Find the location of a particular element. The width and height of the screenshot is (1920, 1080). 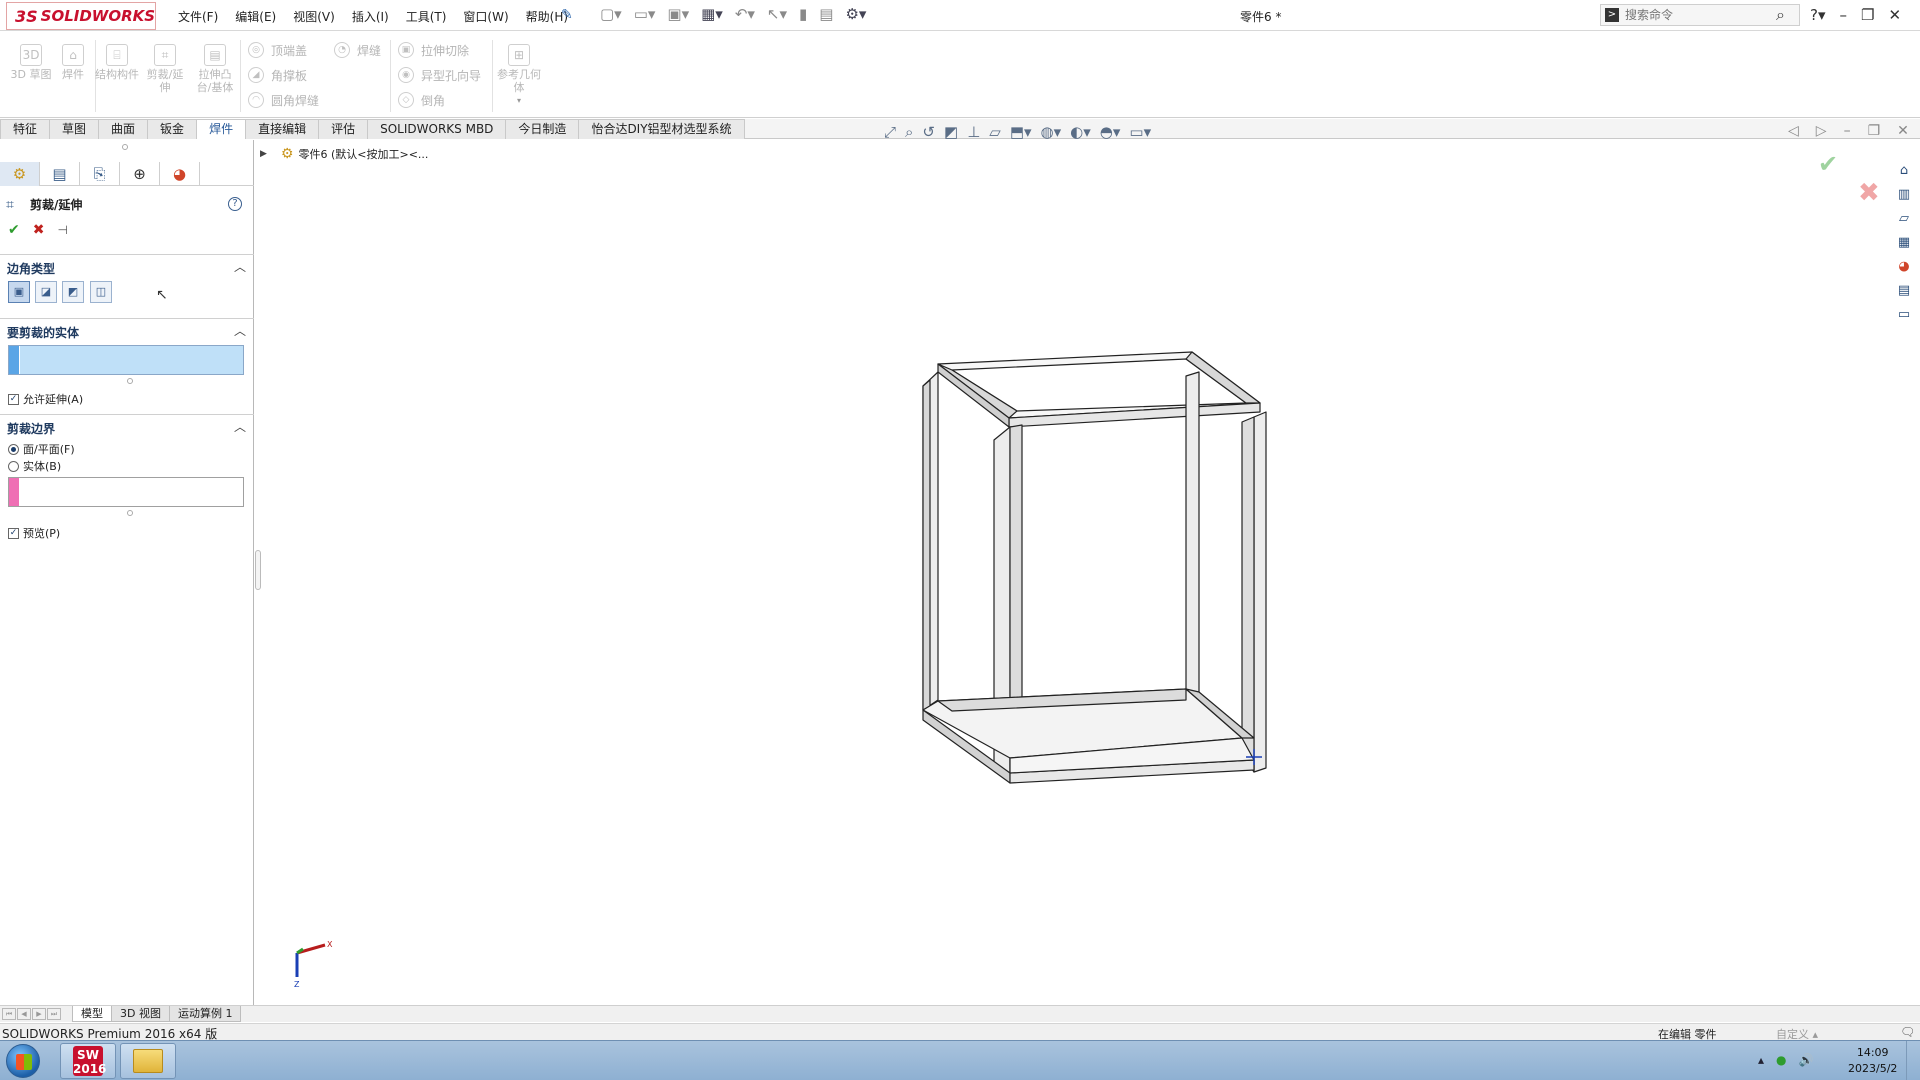

edit-appearance-icon: ◐▾ is located at coordinates (1080, 132).